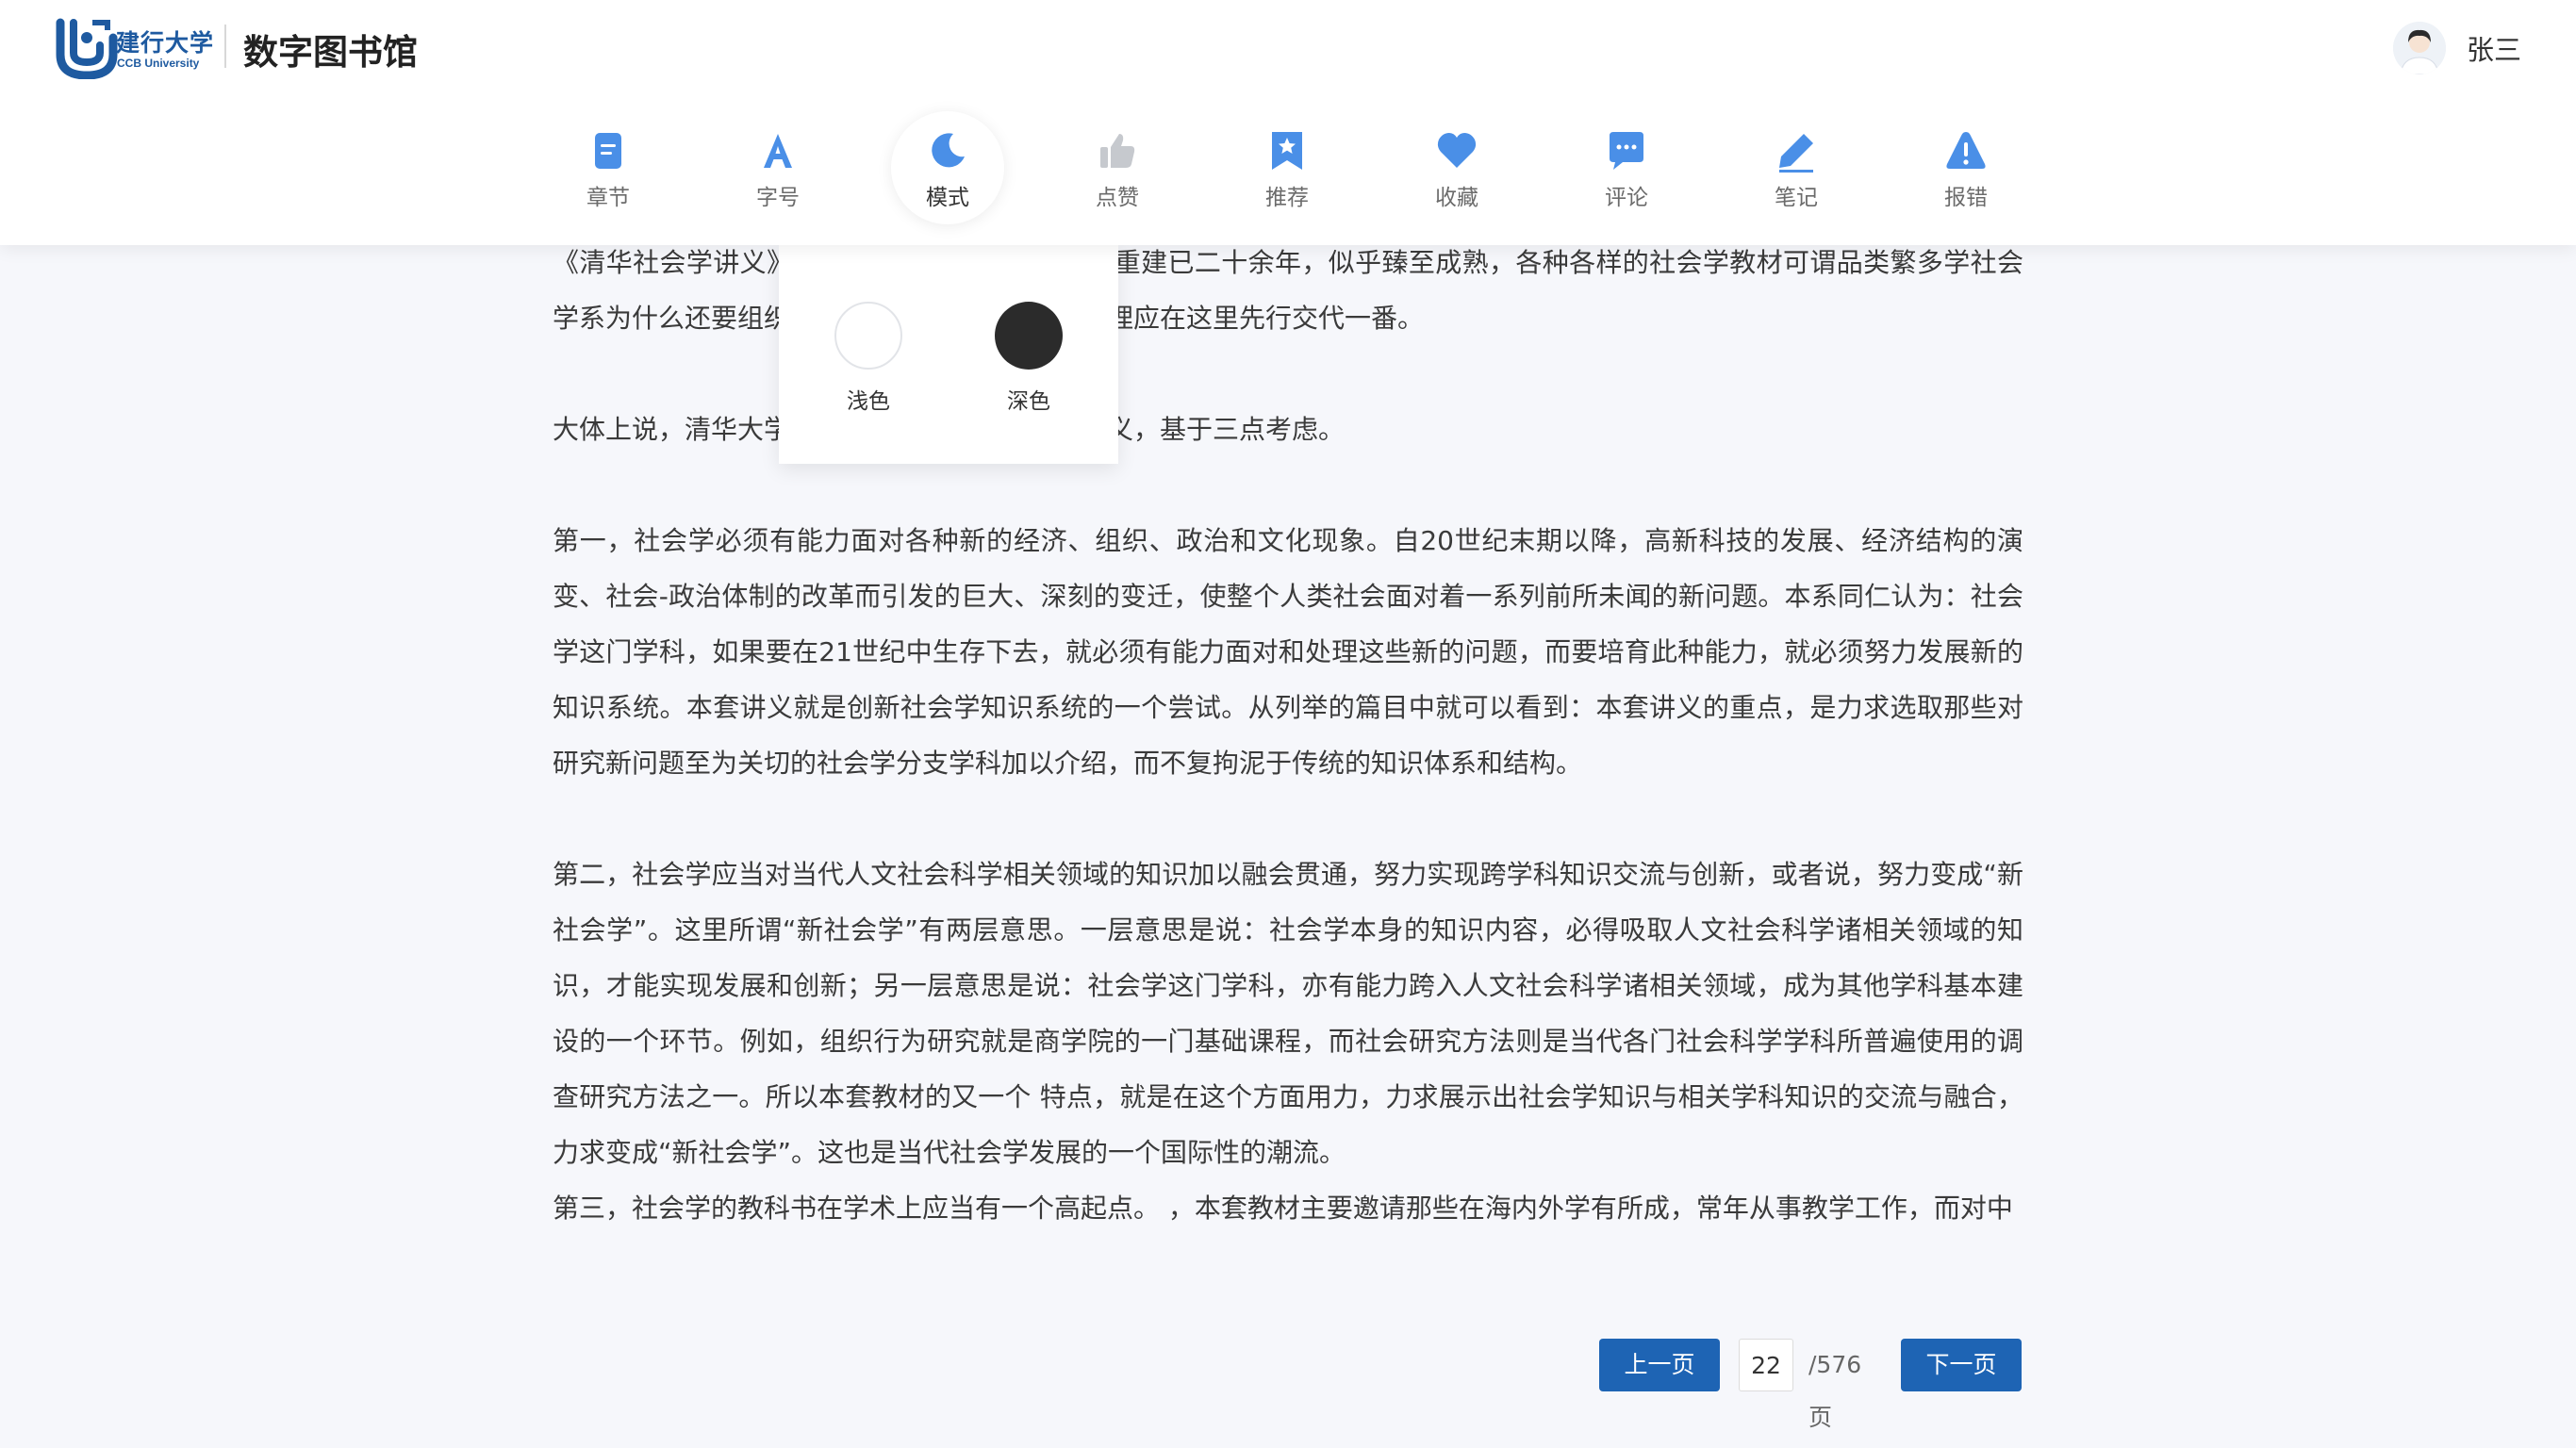  Describe the element at coordinates (1659, 1365) in the screenshot. I see `prev-page-button: 上一页` at that location.